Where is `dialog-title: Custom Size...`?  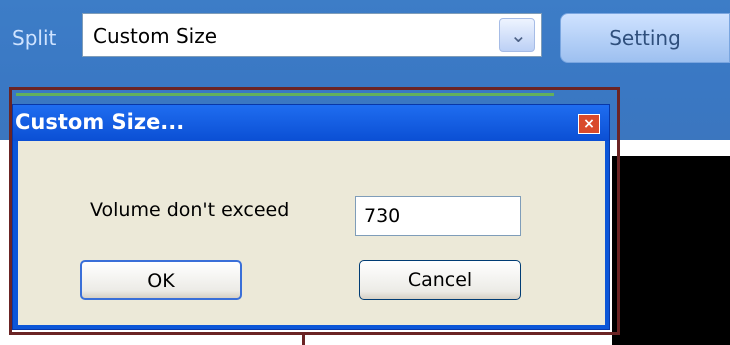 dialog-title: Custom Size... is located at coordinates (100, 122).